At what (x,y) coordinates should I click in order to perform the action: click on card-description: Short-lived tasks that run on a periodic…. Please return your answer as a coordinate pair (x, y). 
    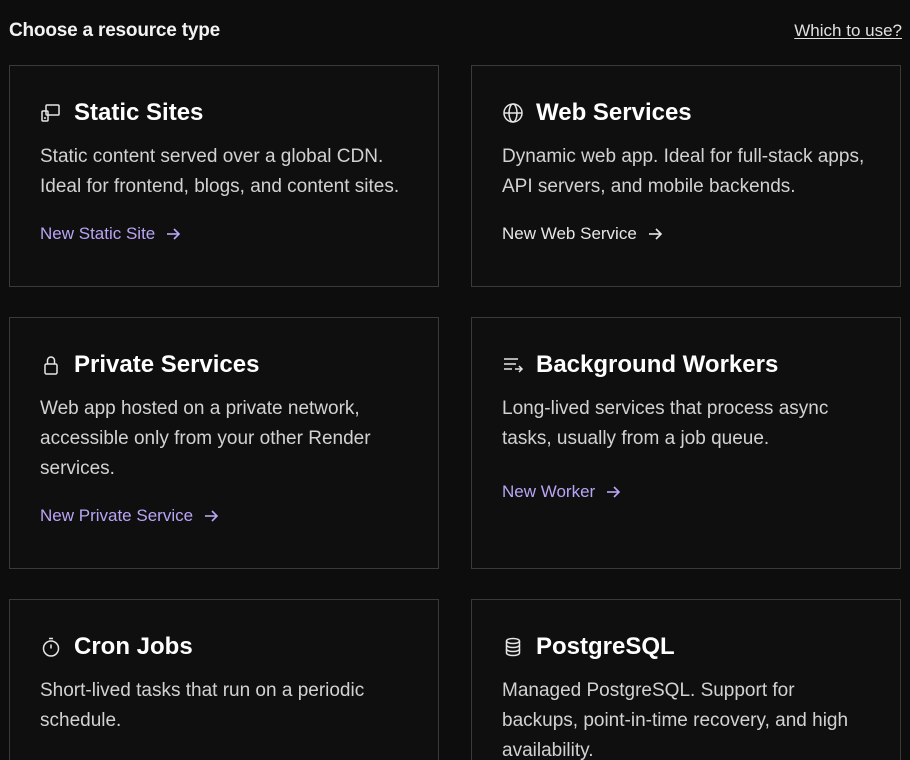
    Looking at the image, I should click on (202, 705).